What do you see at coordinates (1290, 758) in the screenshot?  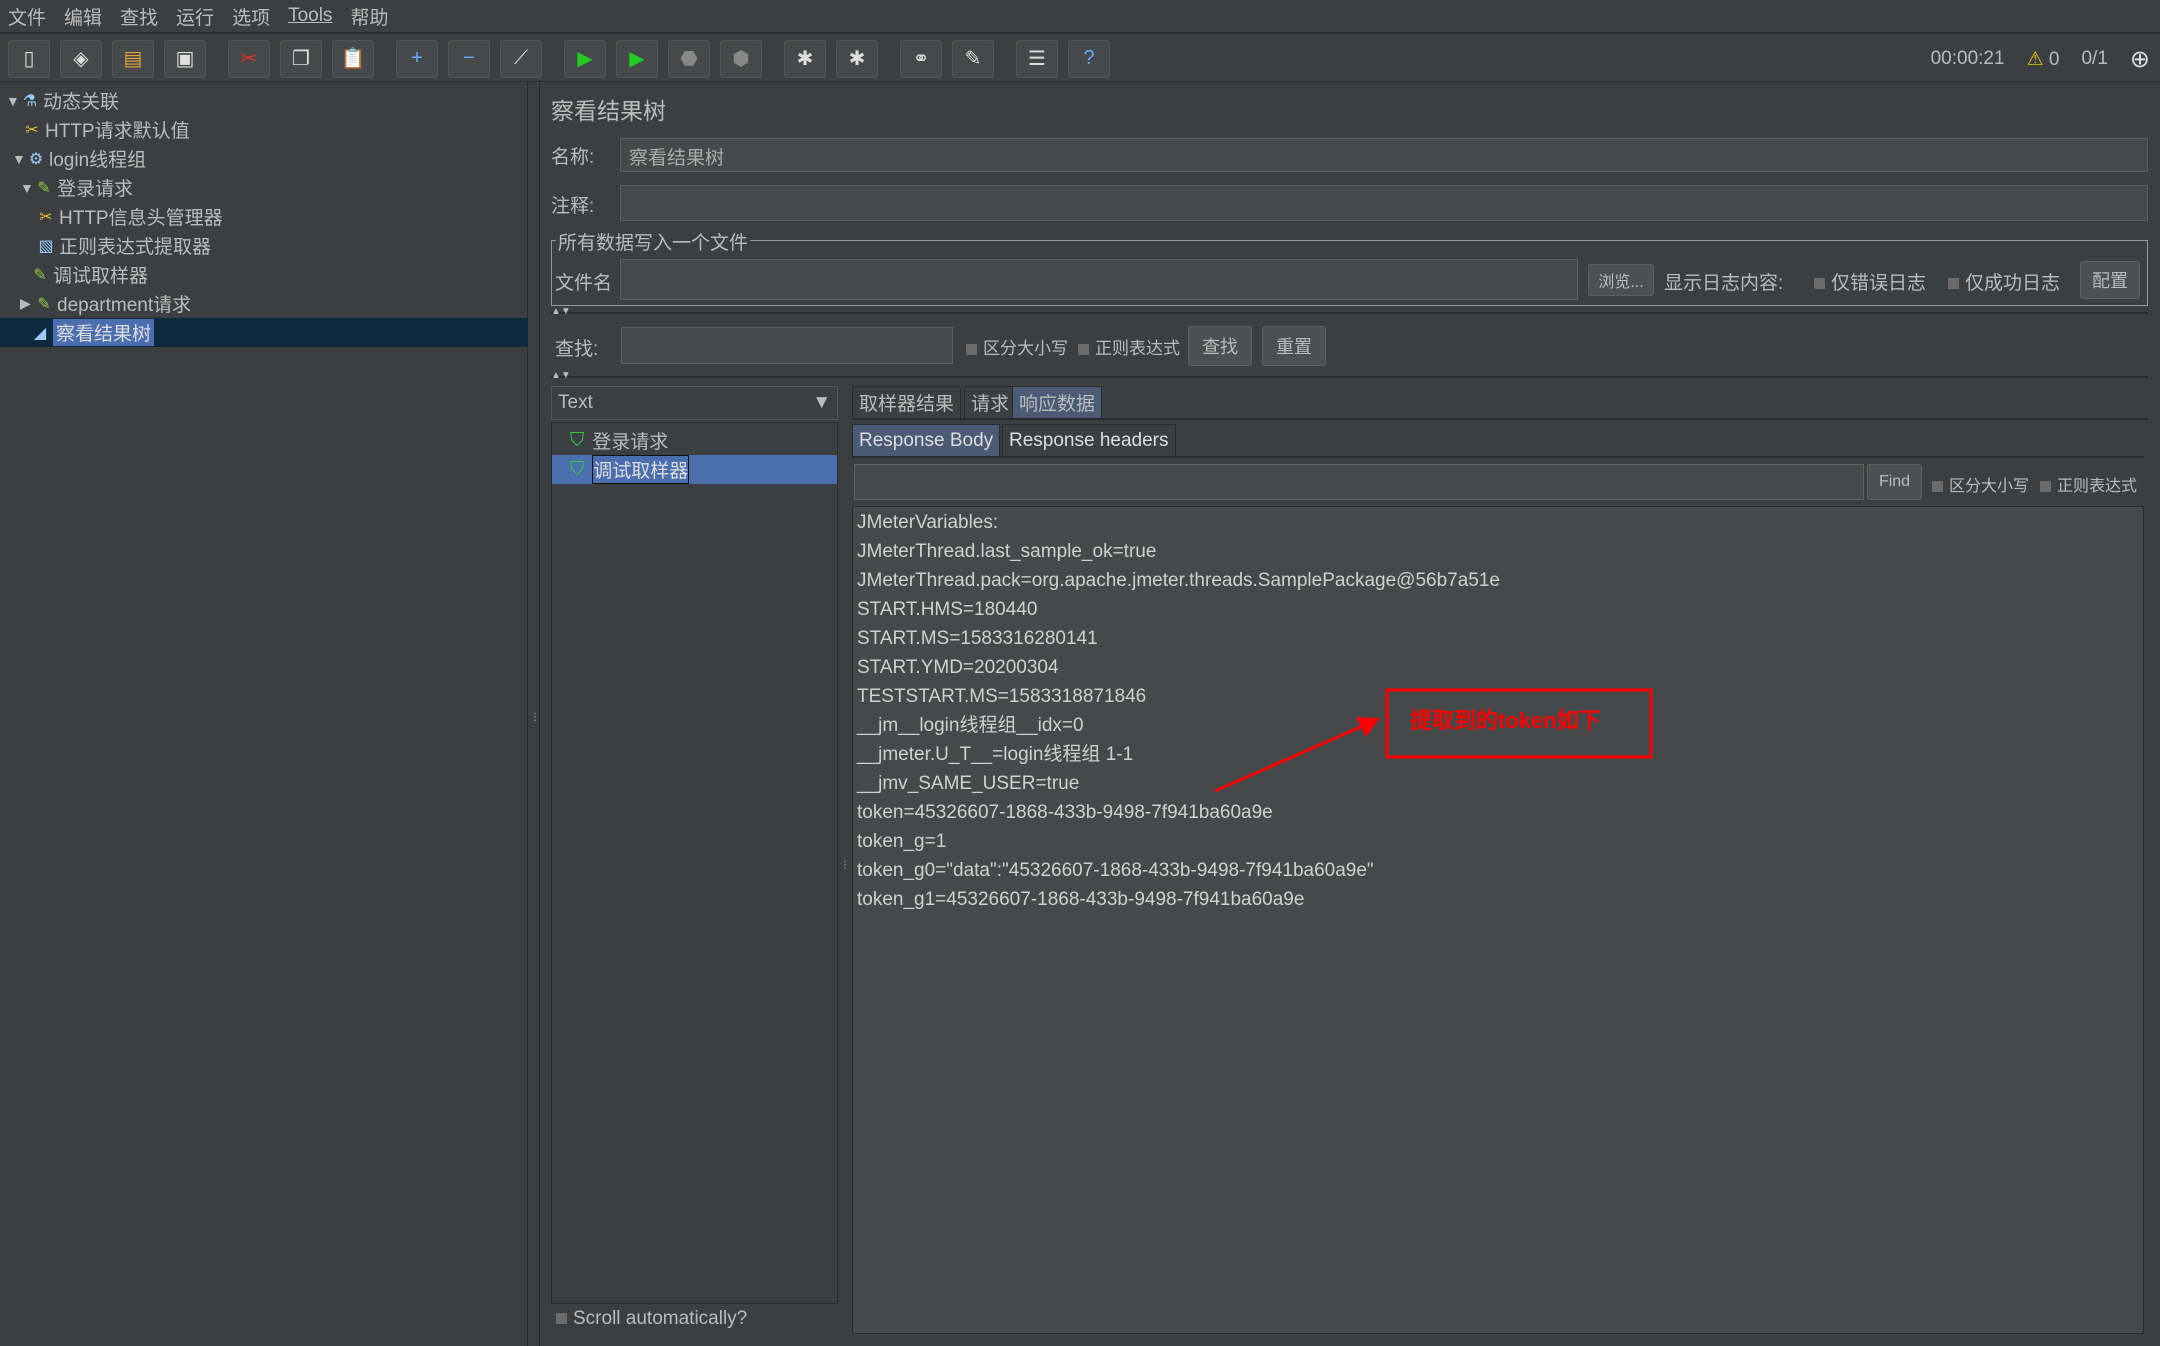 I see `annotation-arrow` at bounding box center [1290, 758].